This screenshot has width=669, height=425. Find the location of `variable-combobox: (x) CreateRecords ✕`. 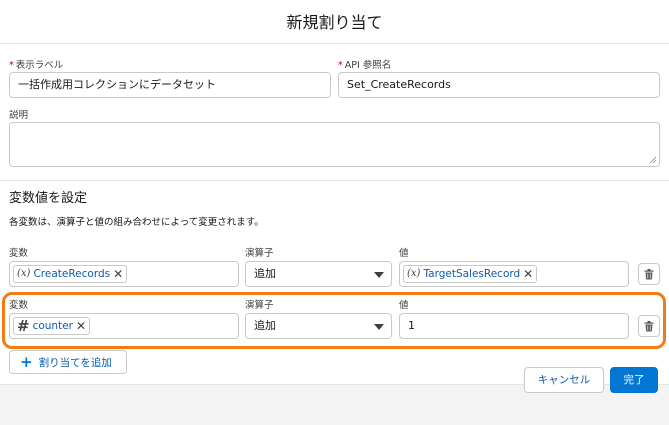

variable-combobox: (x) CreateRecords ✕ is located at coordinates (124, 274).